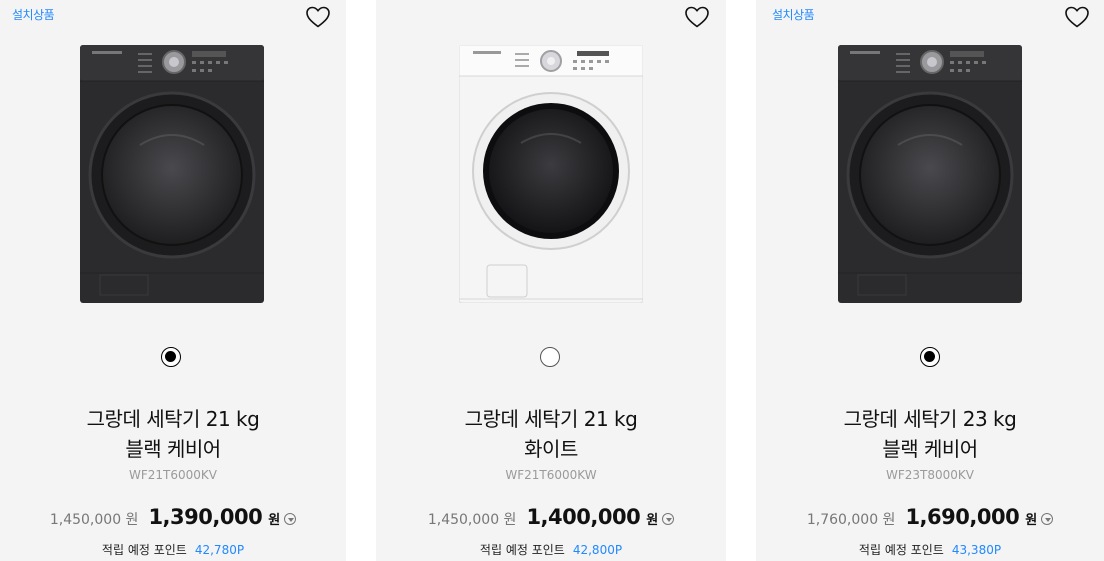 The image size is (1104, 561). I want to click on product-name: 그랑데 세탁기 21 kg 블랙 케비어, so click(173, 434).